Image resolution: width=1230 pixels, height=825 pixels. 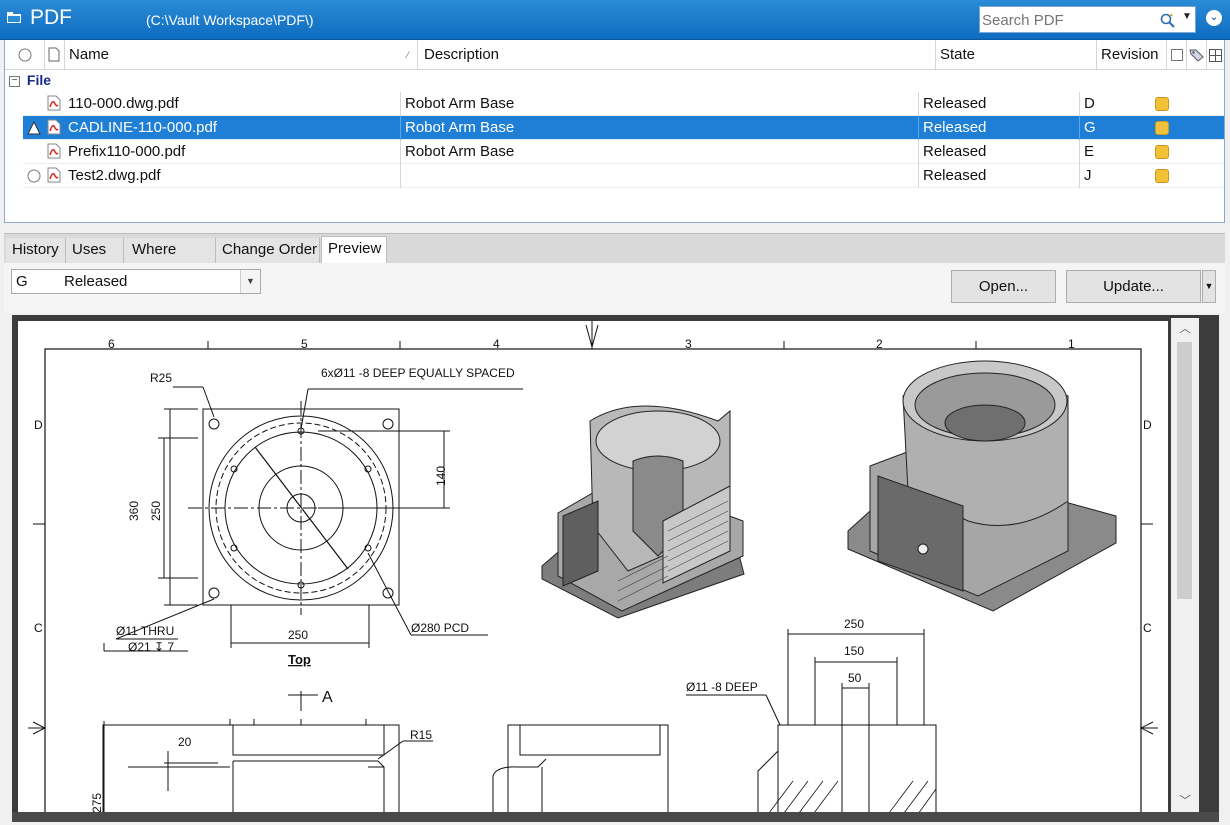 I want to click on zone-col-1: 1, so click(x=1071, y=344).